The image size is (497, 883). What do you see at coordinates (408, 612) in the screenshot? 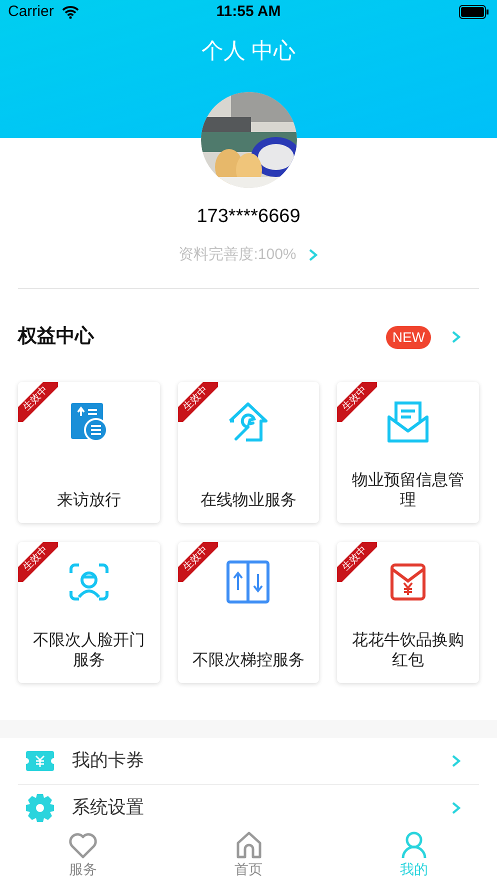
I see `service-card: 生效中 花花牛饮品换购红包` at bounding box center [408, 612].